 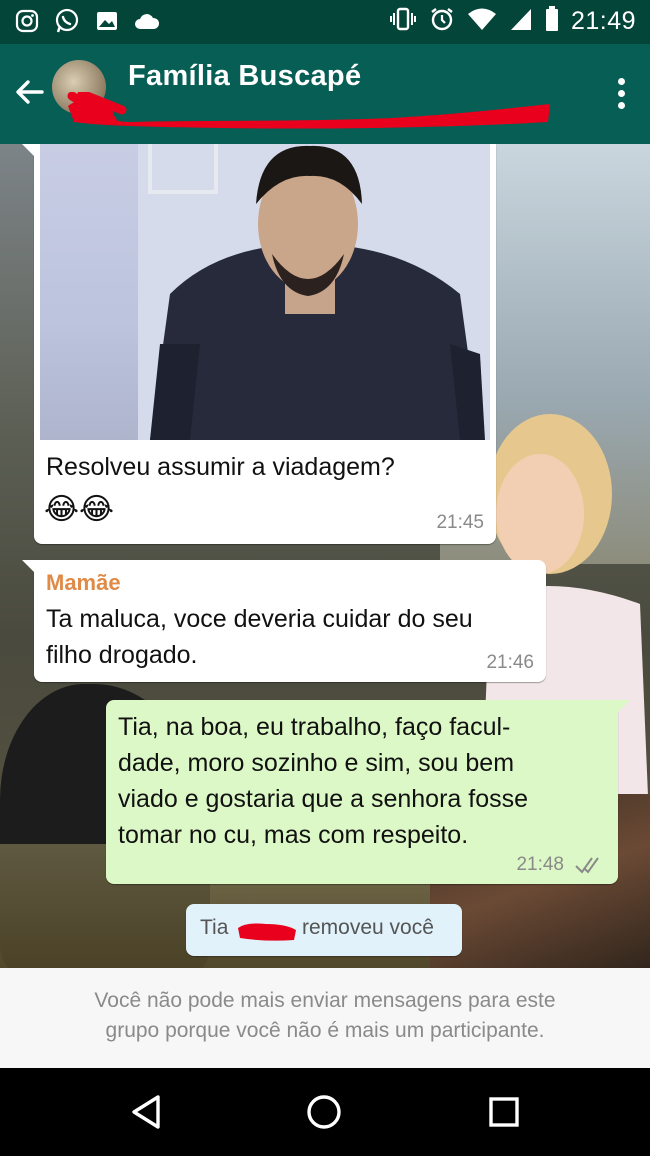 I want to click on group-title: Família Buscapé, so click(x=244, y=76).